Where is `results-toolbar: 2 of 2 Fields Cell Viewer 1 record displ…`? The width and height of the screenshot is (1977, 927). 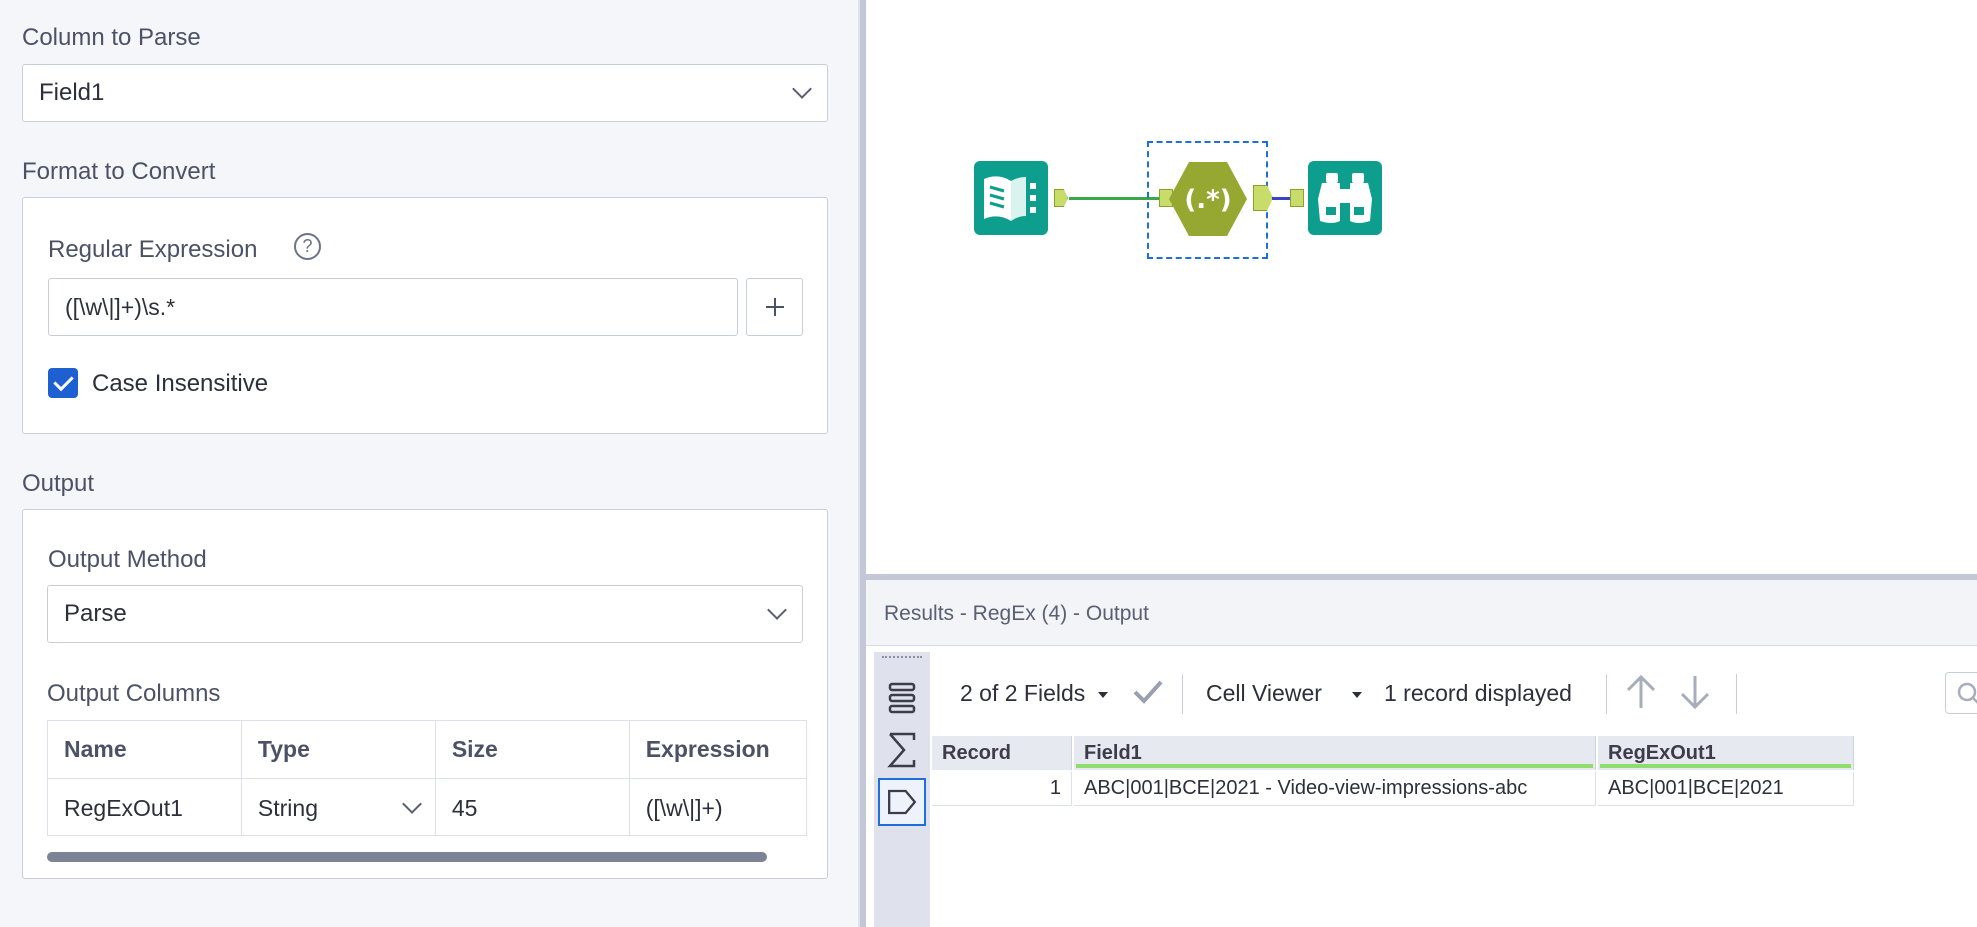
results-toolbar: 2 of 2 Fields Cell Viewer 1 record displ… is located at coordinates (1453, 692).